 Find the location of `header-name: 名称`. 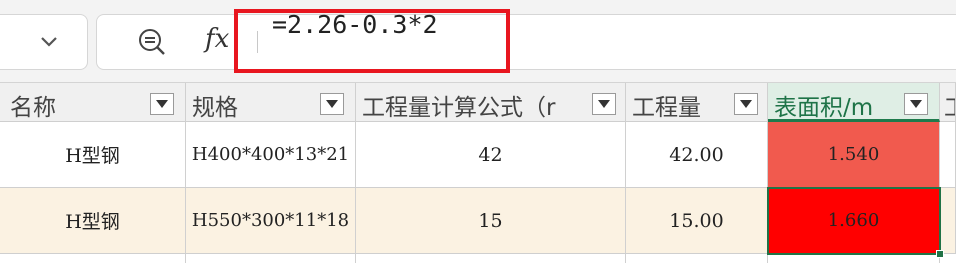

header-name: 名称 is located at coordinates (93, 102).